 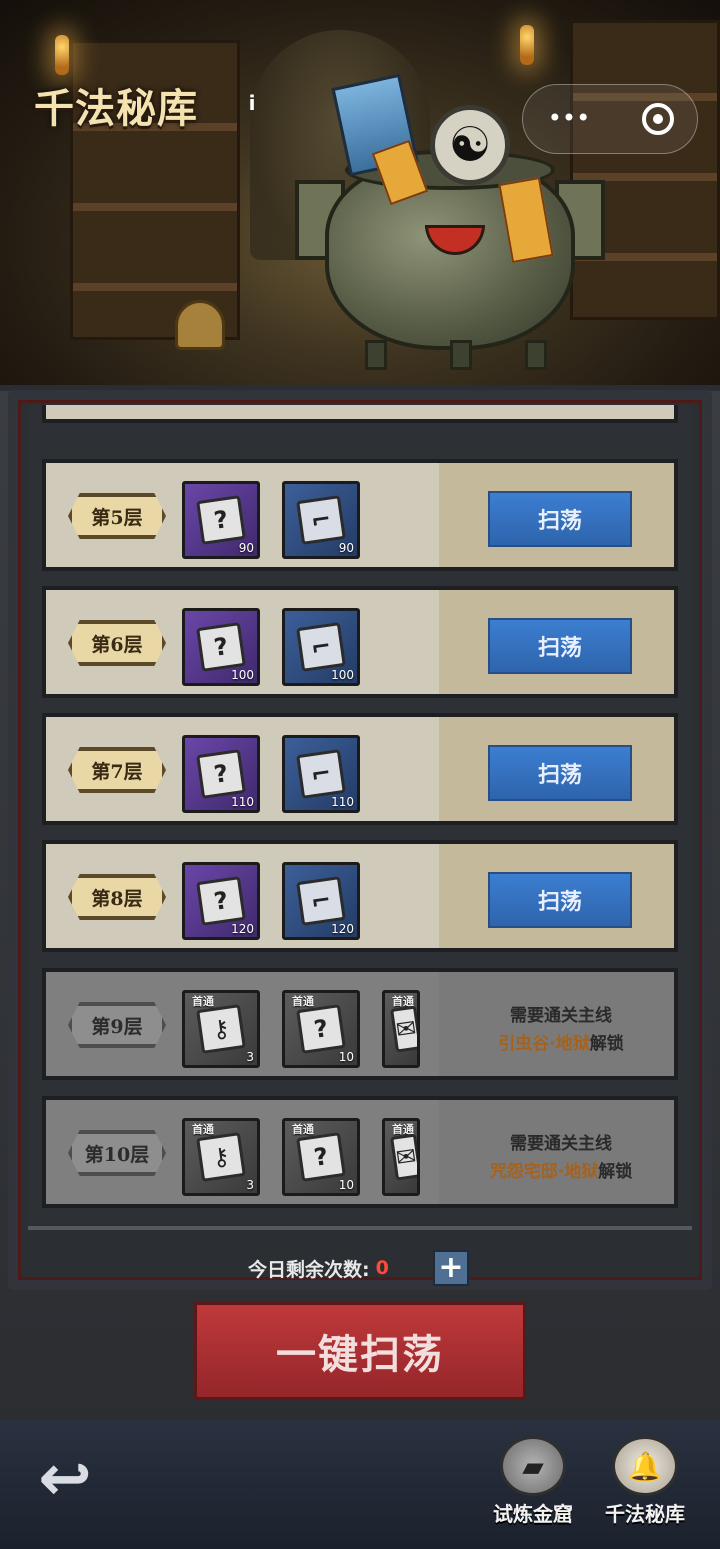 I want to click on back-arrow-icon: ↩, so click(x=65, y=1479).